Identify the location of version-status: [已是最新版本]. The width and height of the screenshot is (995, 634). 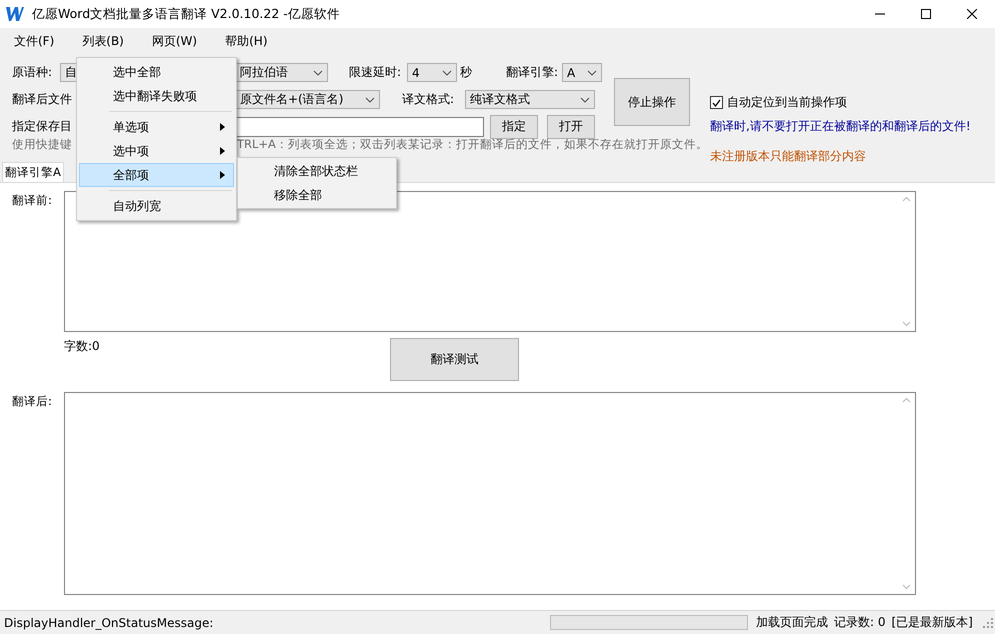
(932, 622).